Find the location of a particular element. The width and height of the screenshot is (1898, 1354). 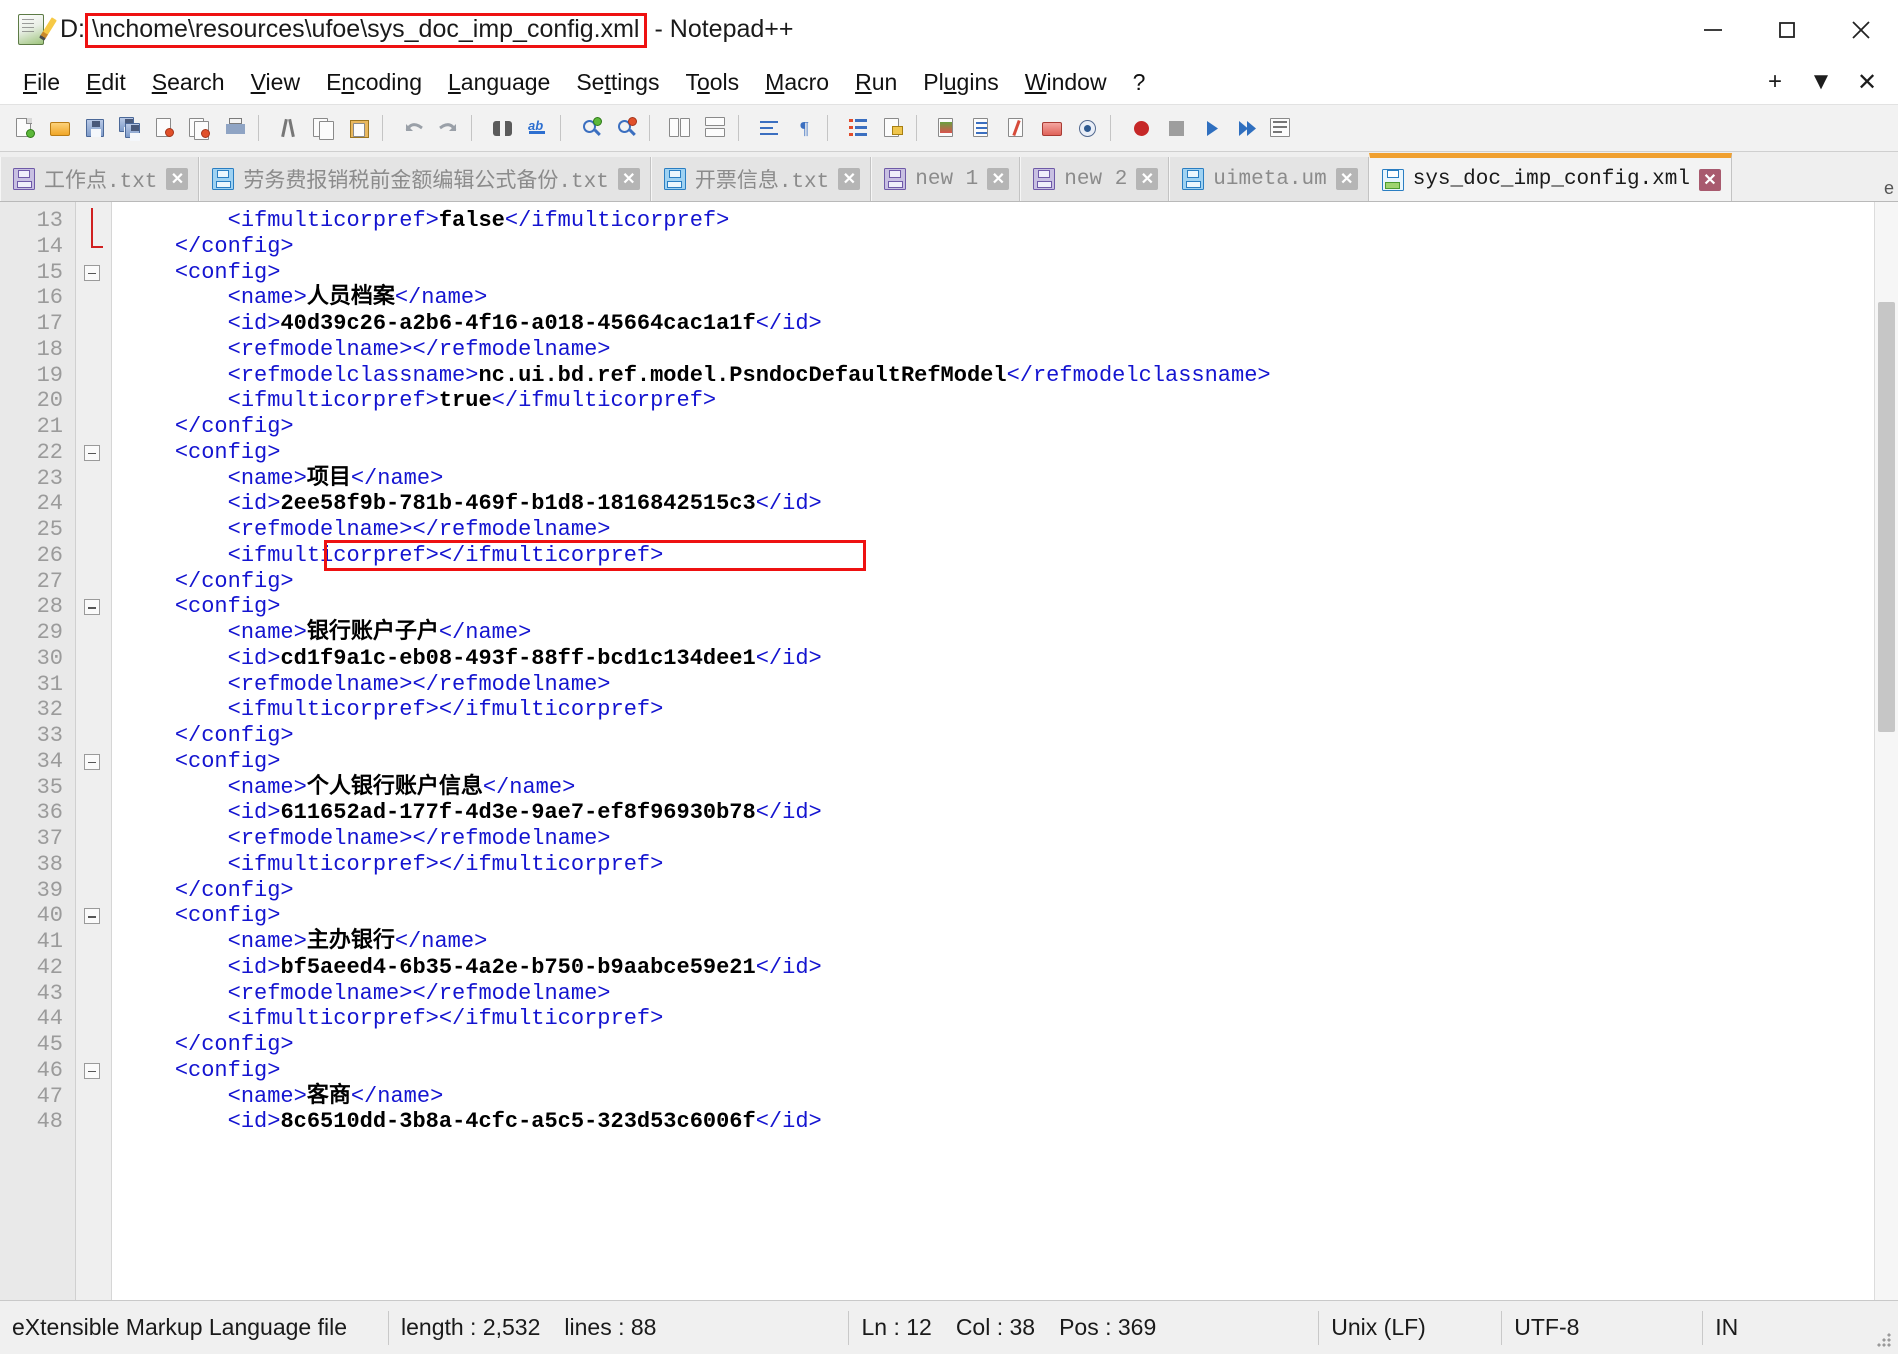

sync-horizontal-scroll-icon is located at coordinates (715, 128).